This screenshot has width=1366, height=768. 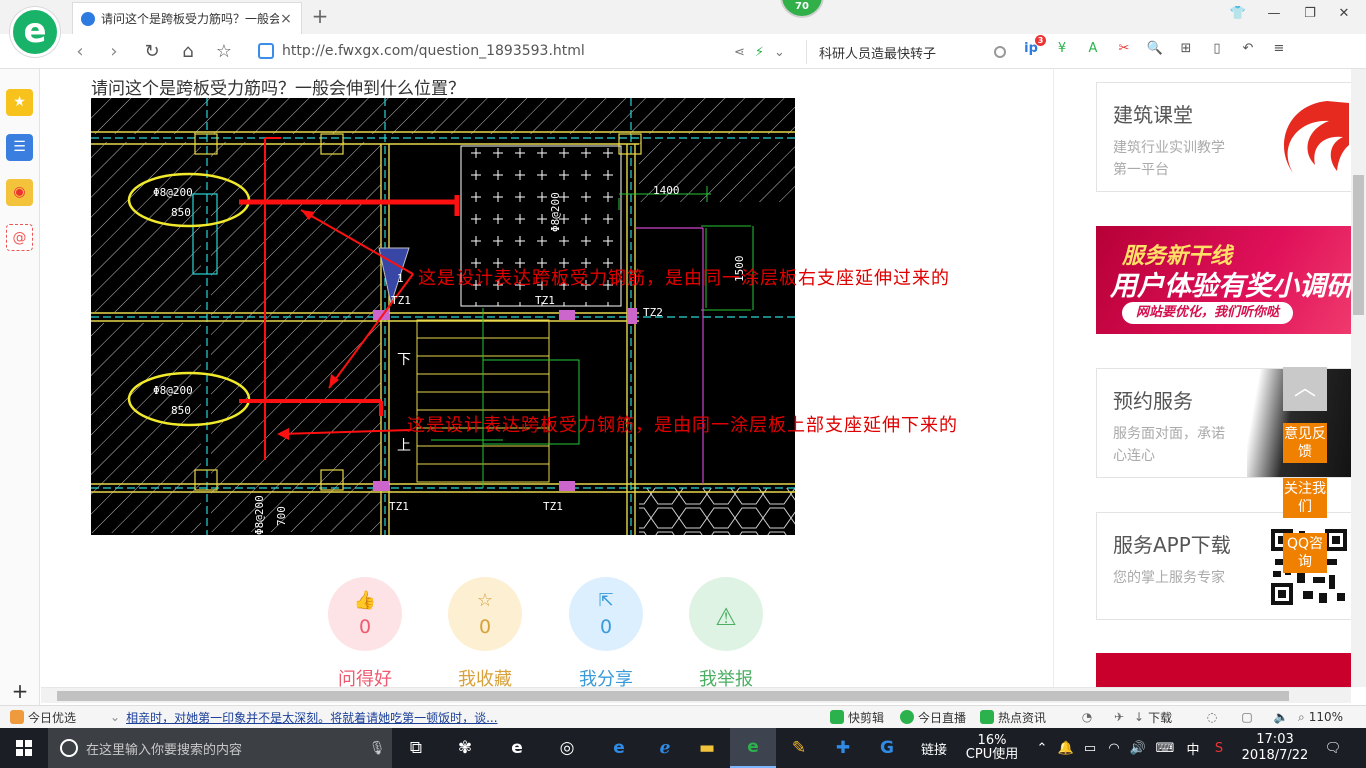 What do you see at coordinates (188, 52) in the screenshot?
I see `home-icon: ⌂` at bounding box center [188, 52].